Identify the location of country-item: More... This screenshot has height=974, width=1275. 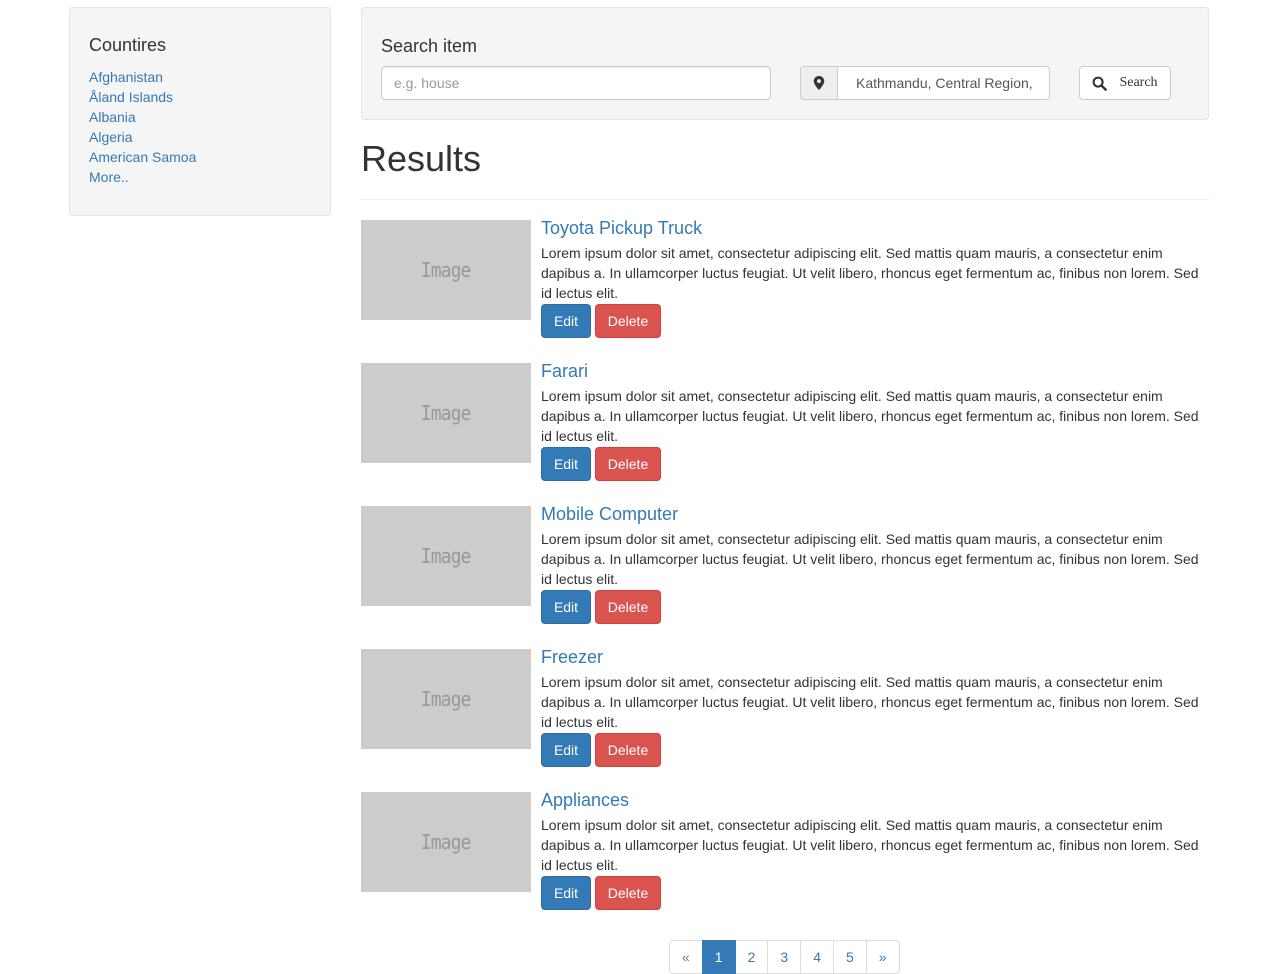
(200, 177).